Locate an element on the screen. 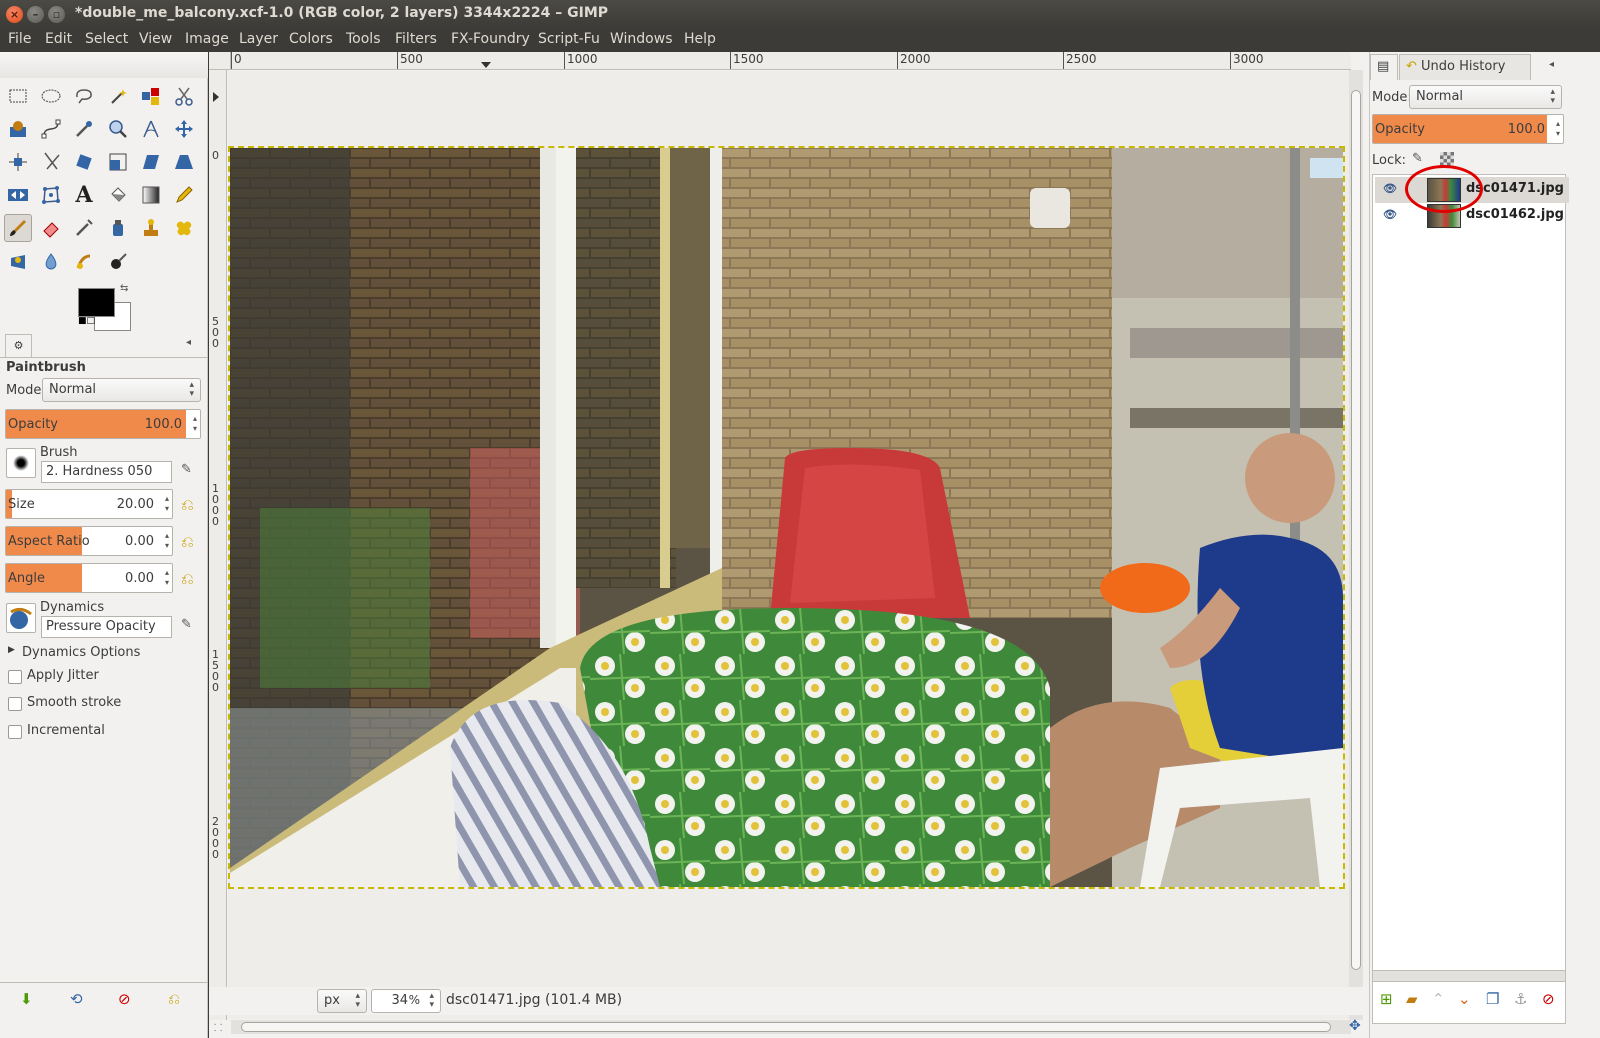 This screenshot has height=1038, width=1600. tool-options-tab-icon: ⚙ is located at coordinates (18, 346).